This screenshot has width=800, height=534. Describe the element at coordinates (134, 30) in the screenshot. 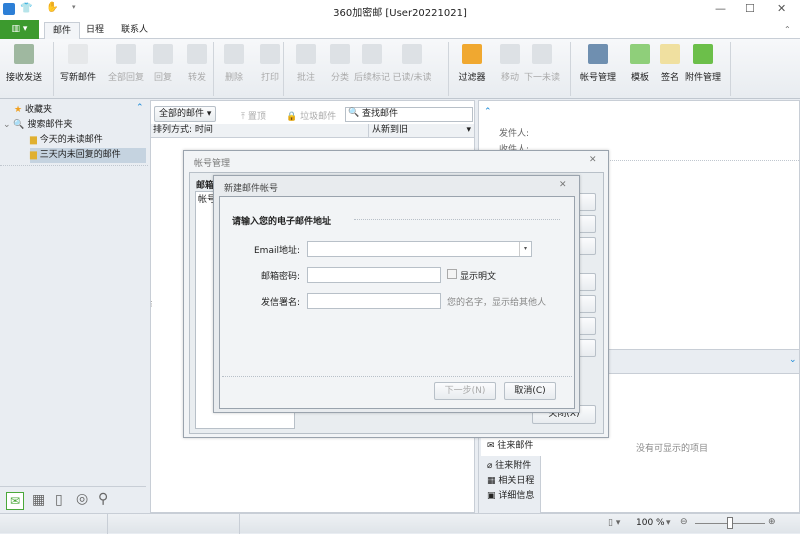

I see `tab-contacts: 联系人` at that location.